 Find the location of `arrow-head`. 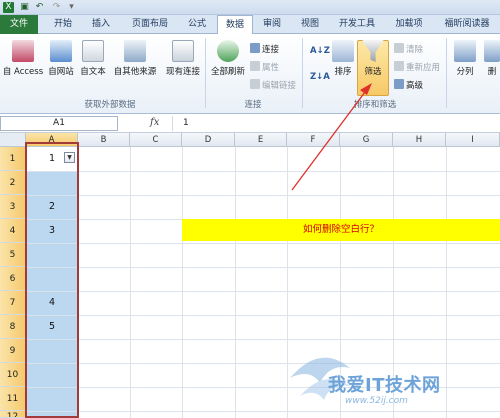

arrow-head is located at coordinates (366, 89).